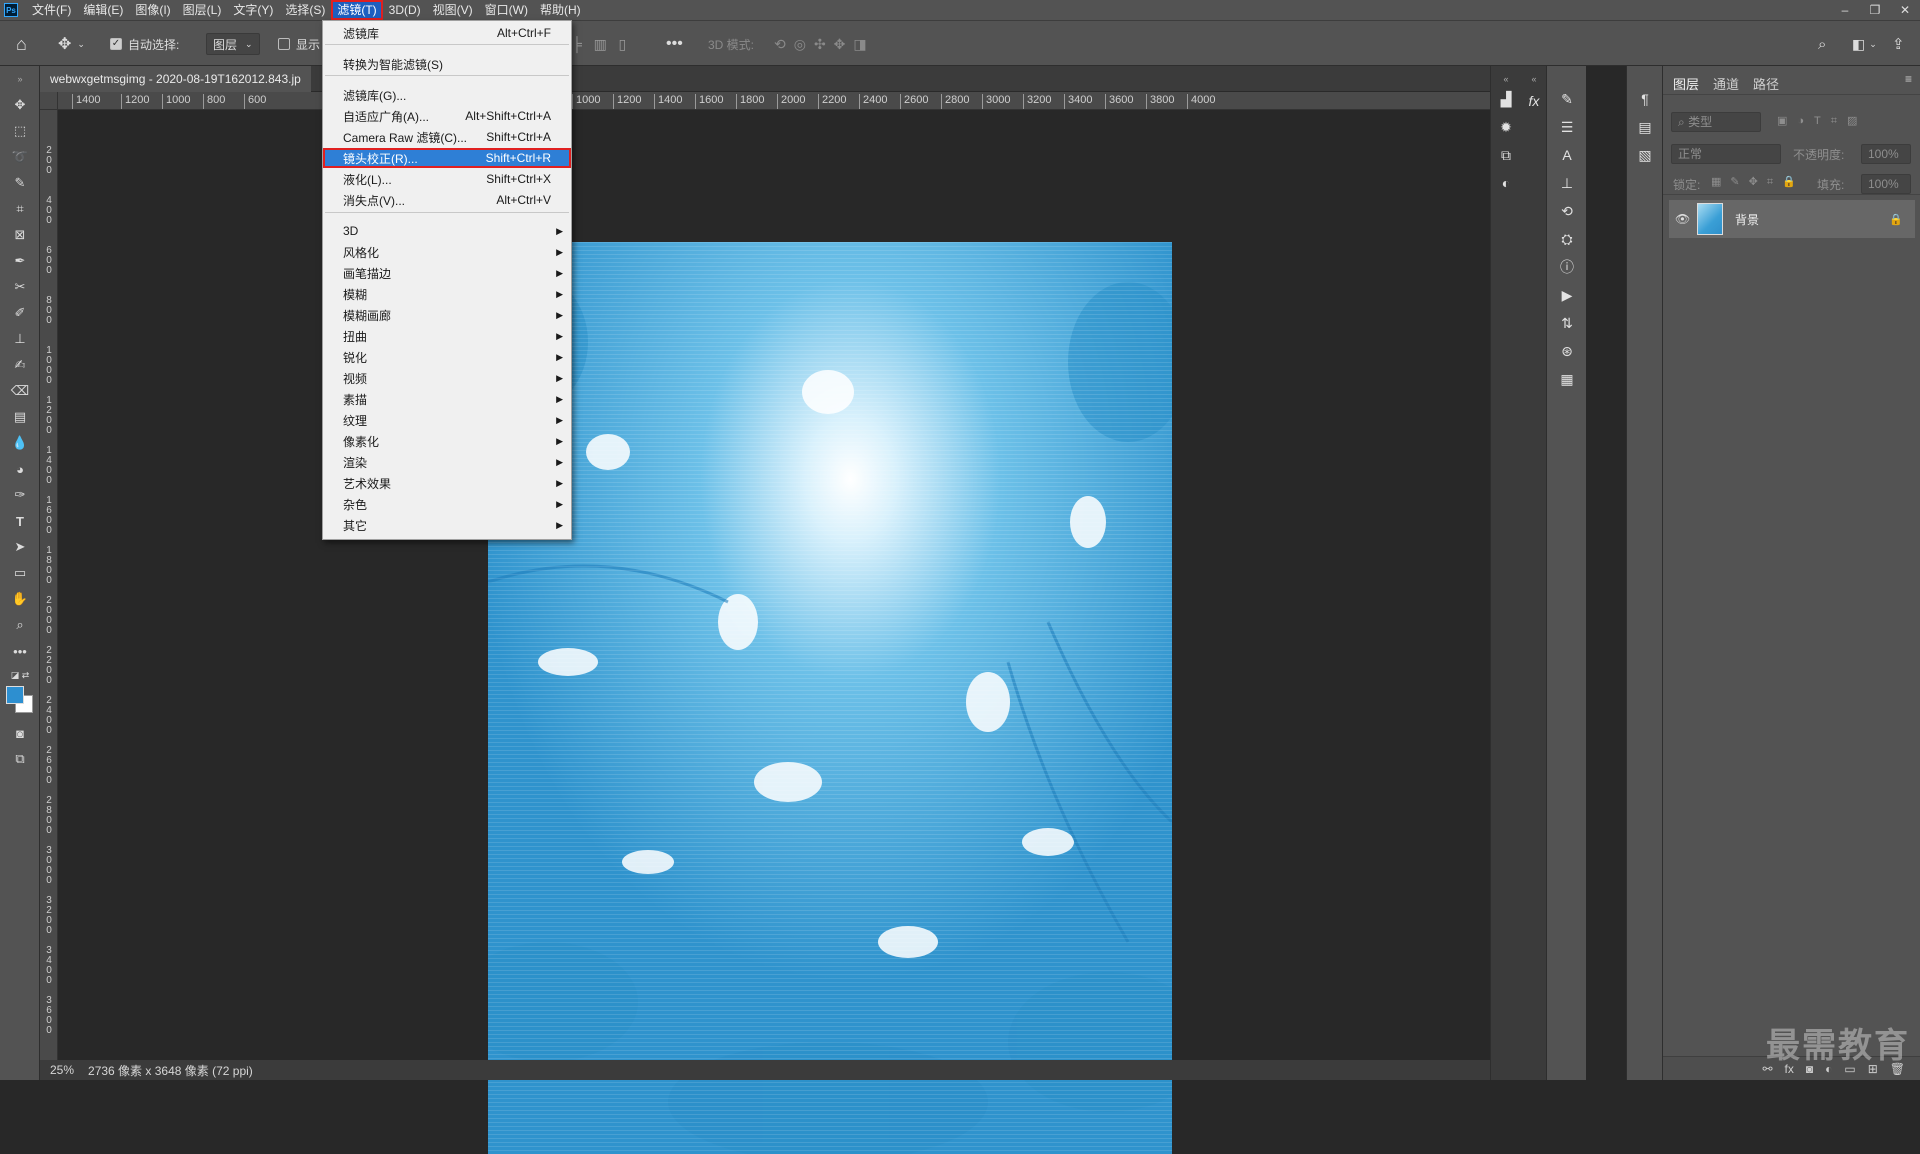  I want to click on menu-window: 窗口(W), so click(506, 10).